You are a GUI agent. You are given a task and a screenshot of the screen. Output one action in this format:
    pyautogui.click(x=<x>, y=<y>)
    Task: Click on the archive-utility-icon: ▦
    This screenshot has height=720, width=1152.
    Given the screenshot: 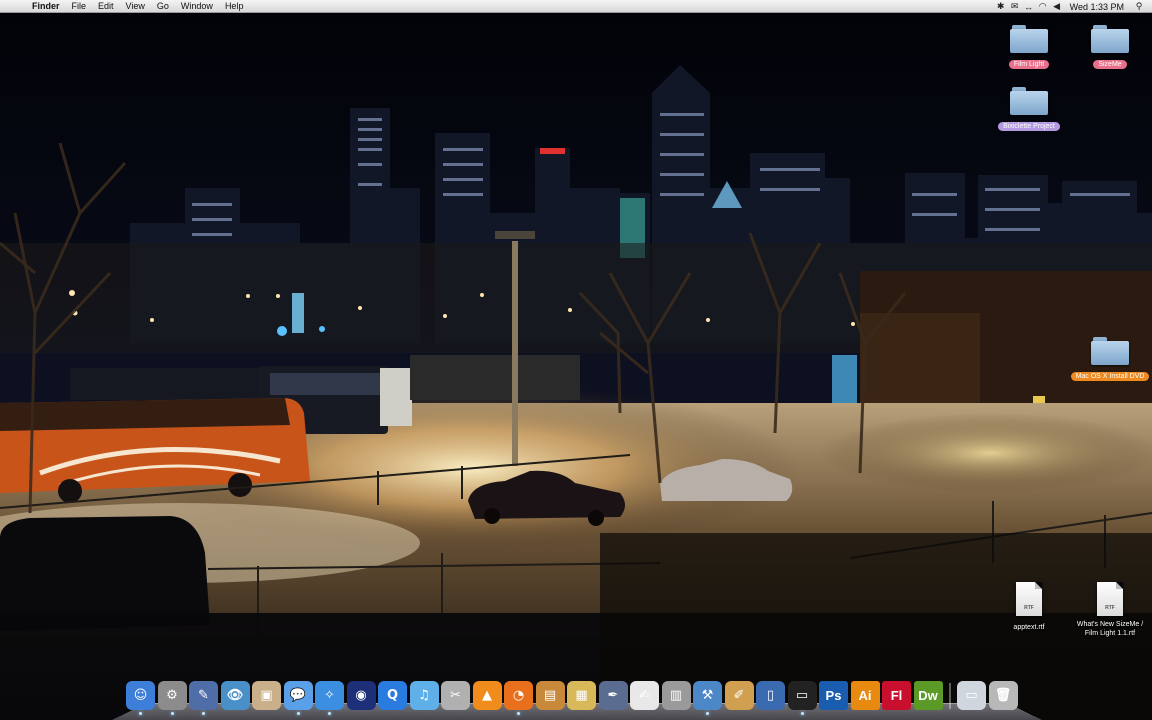 What is the action you would take?
    pyautogui.click(x=581, y=695)
    